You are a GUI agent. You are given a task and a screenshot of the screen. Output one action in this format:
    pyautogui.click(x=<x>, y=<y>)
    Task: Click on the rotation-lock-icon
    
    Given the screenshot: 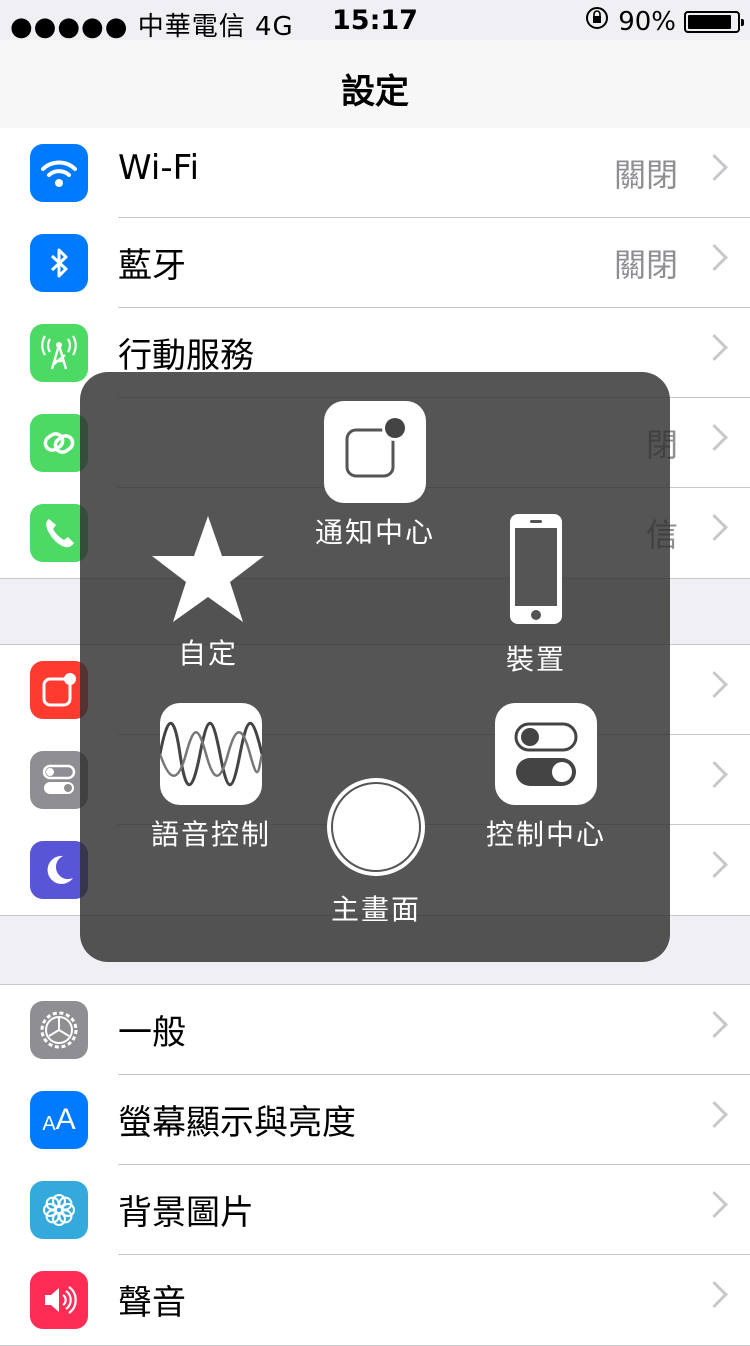 What is the action you would take?
    pyautogui.click(x=597, y=21)
    